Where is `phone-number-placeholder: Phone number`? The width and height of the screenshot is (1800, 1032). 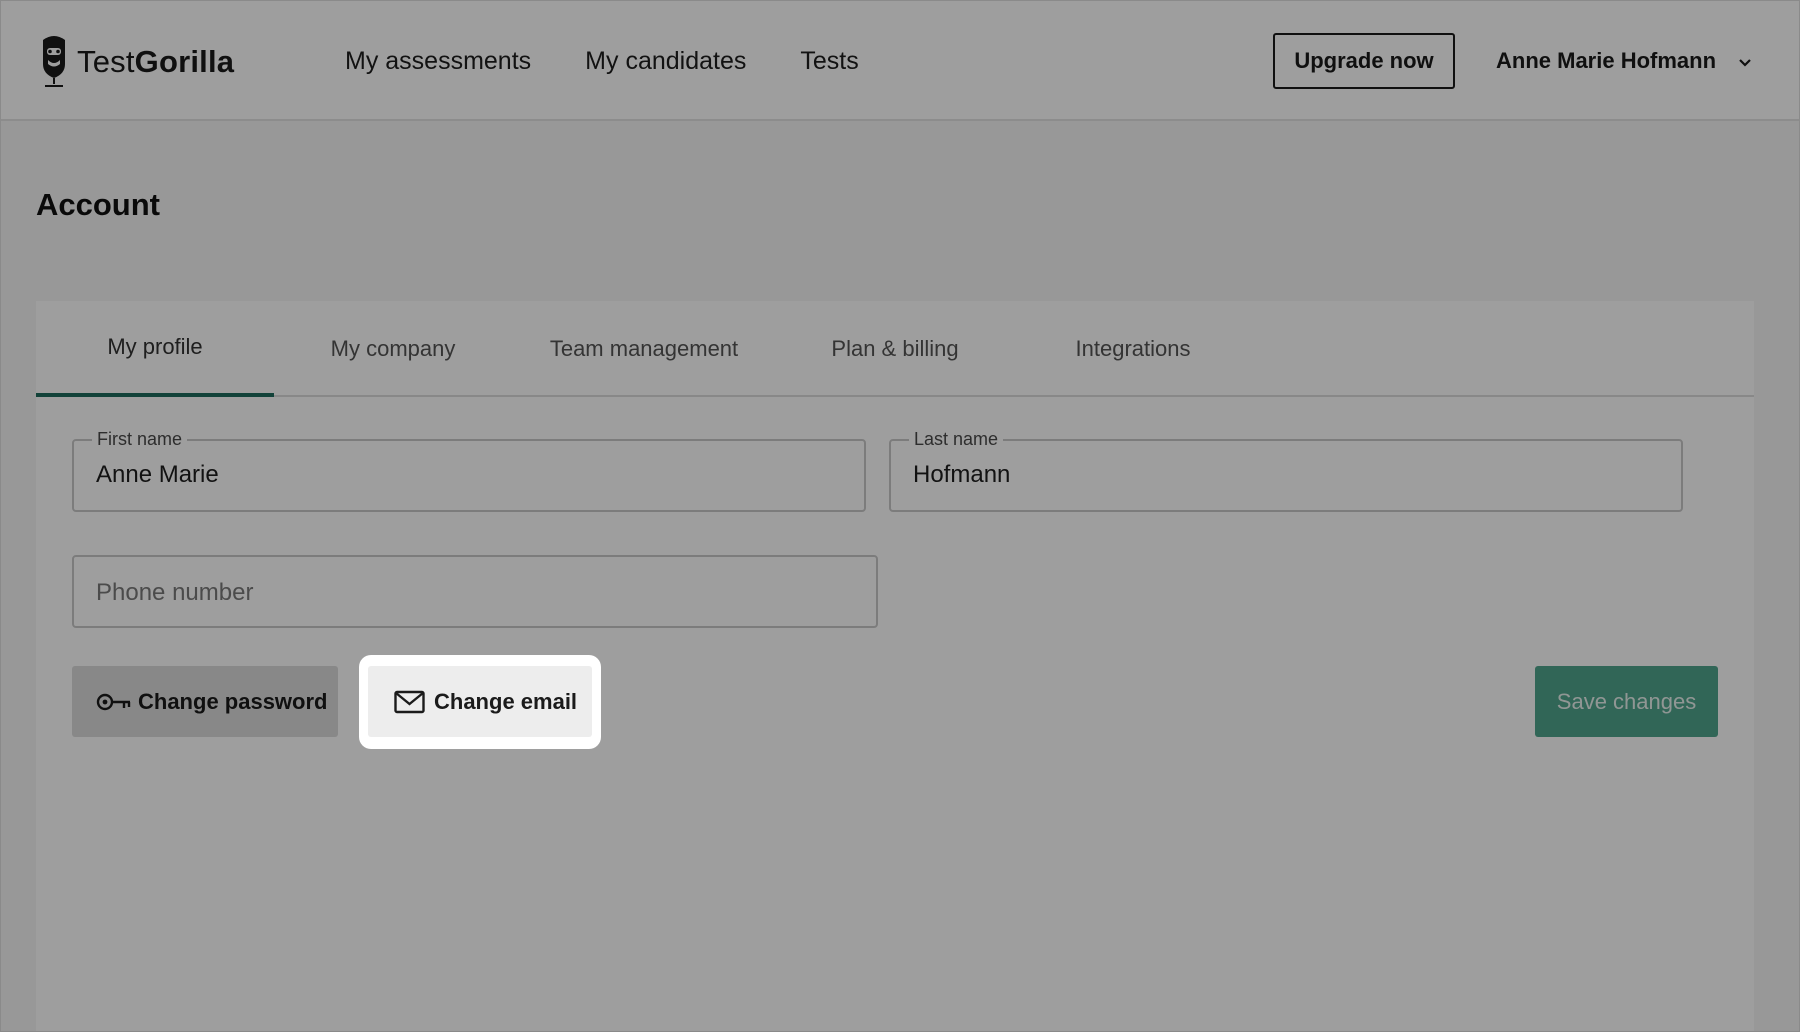
phone-number-placeholder: Phone number is located at coordinates (175, 592).